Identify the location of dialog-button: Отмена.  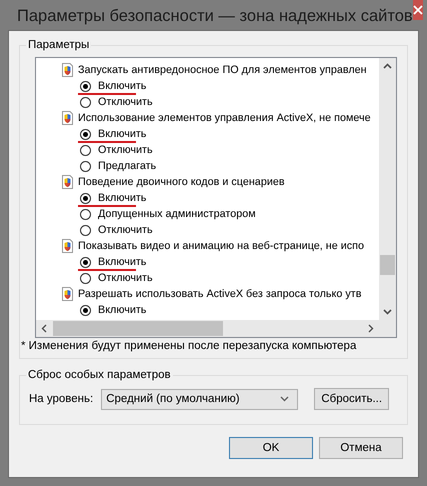
(361, 448).